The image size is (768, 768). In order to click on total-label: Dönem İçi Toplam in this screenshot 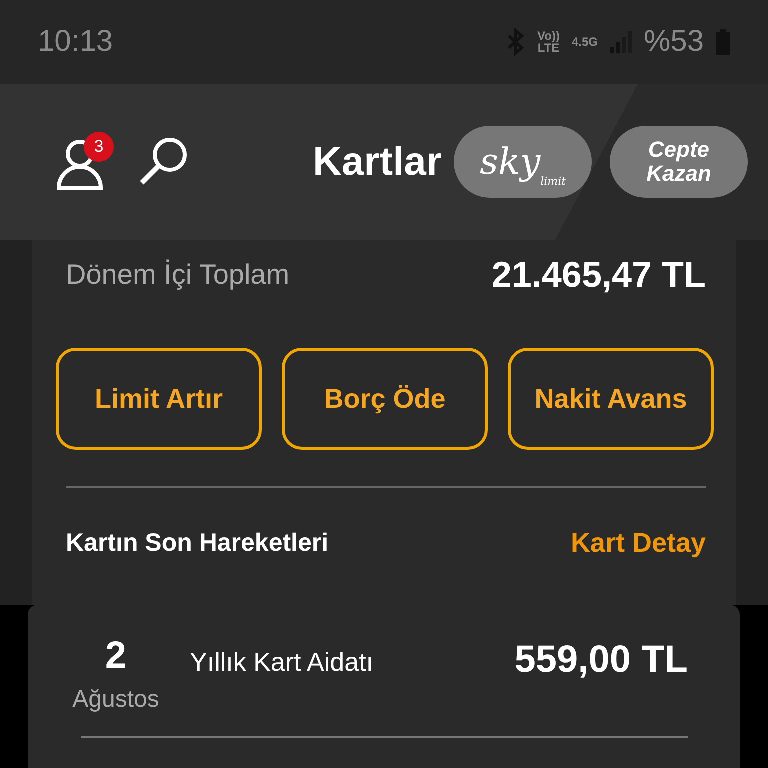, I will do `click(178, 275)`.